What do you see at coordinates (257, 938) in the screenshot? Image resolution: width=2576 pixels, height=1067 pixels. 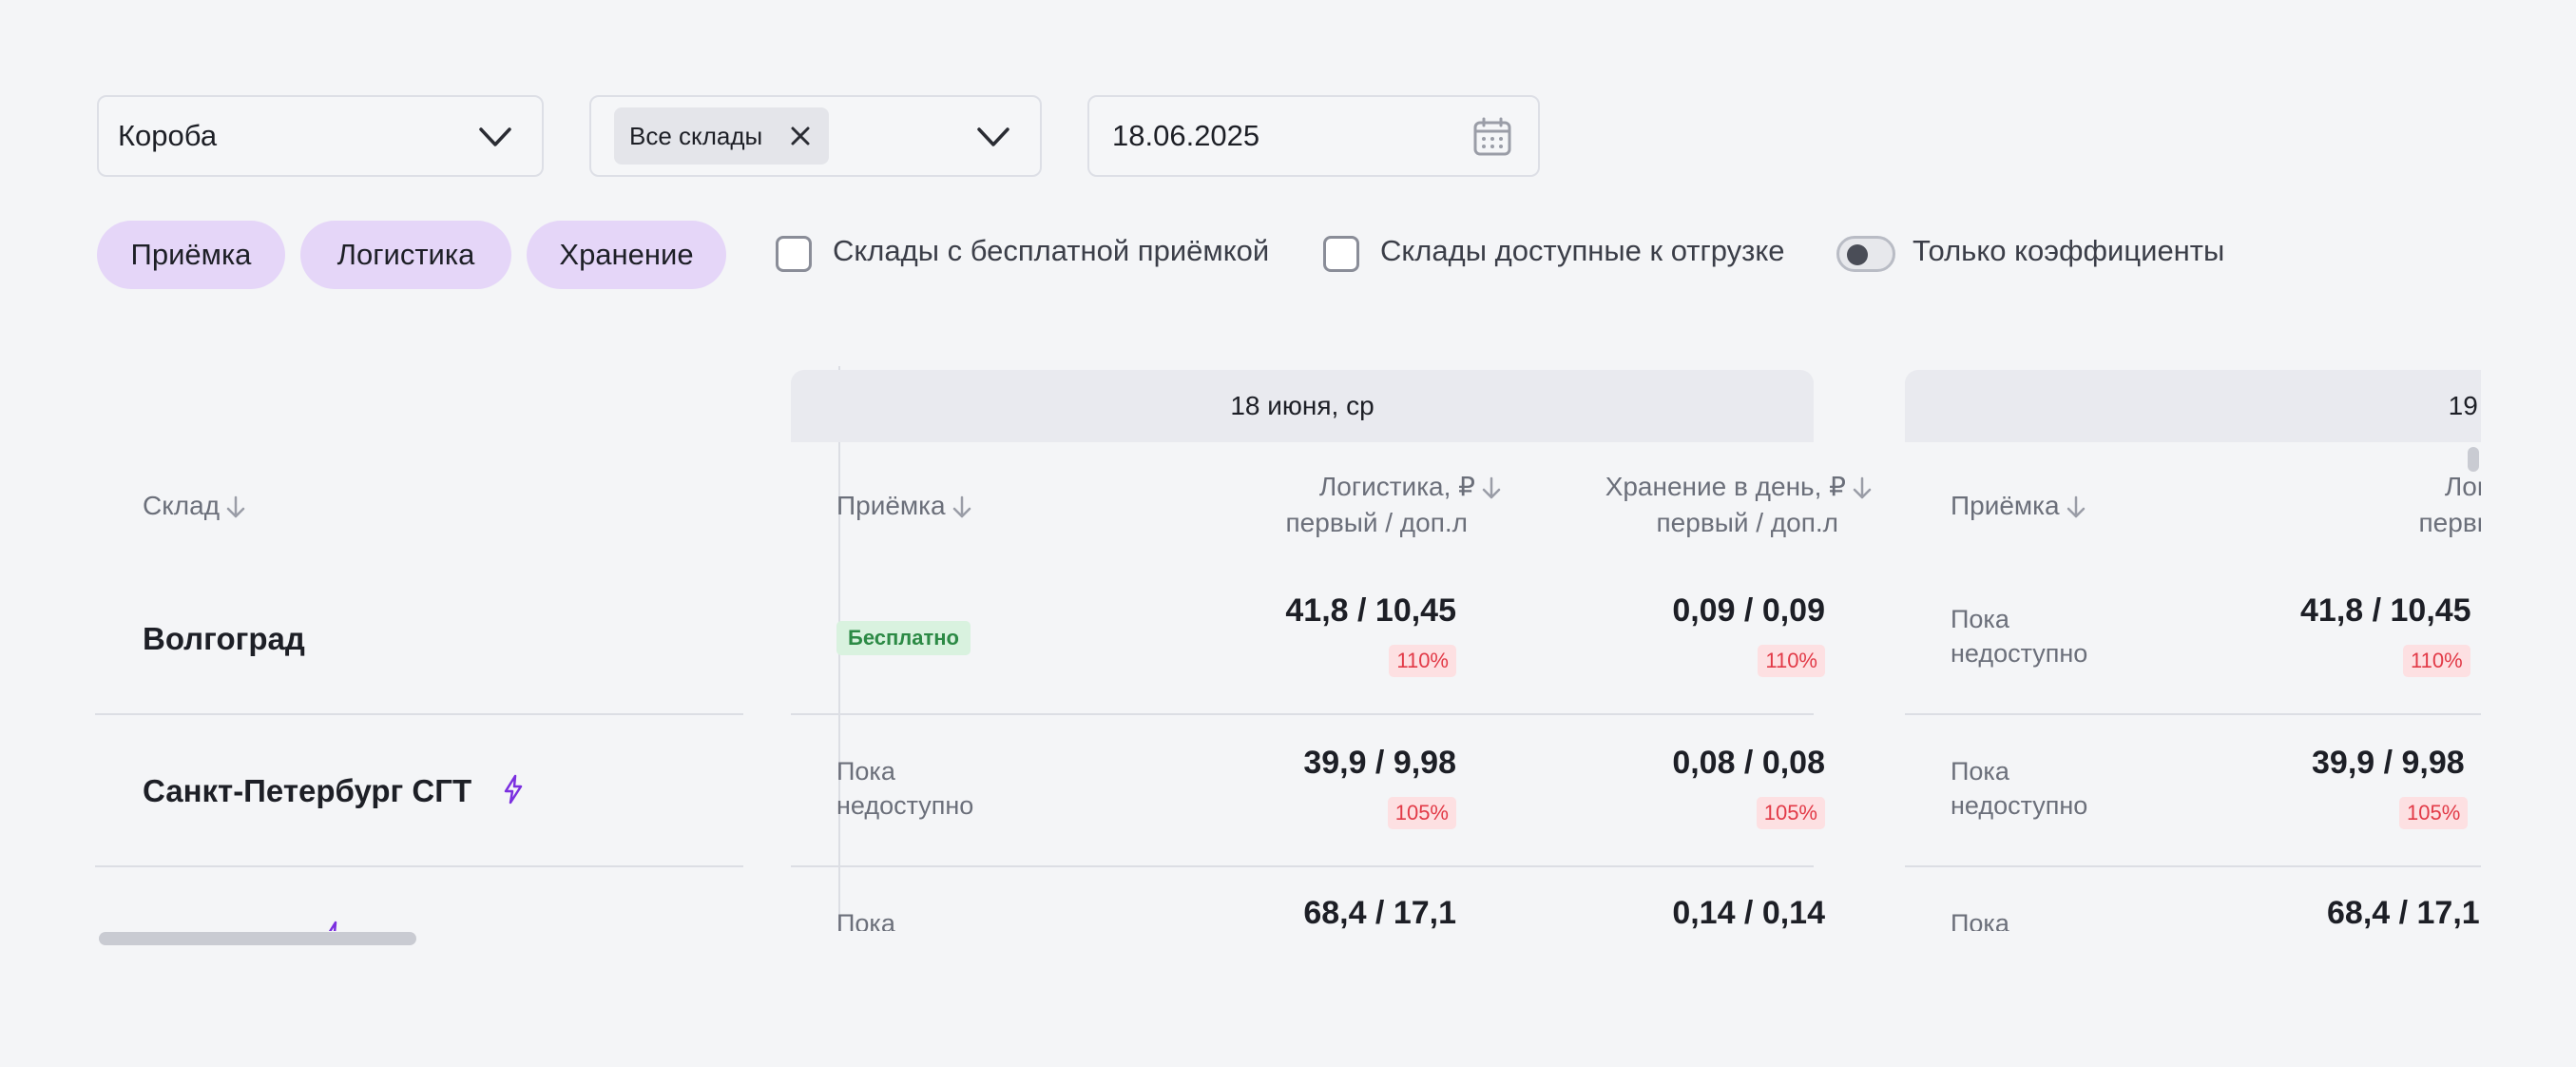 I see `horizontal-scrollbar` at bounding box center [257, 938].